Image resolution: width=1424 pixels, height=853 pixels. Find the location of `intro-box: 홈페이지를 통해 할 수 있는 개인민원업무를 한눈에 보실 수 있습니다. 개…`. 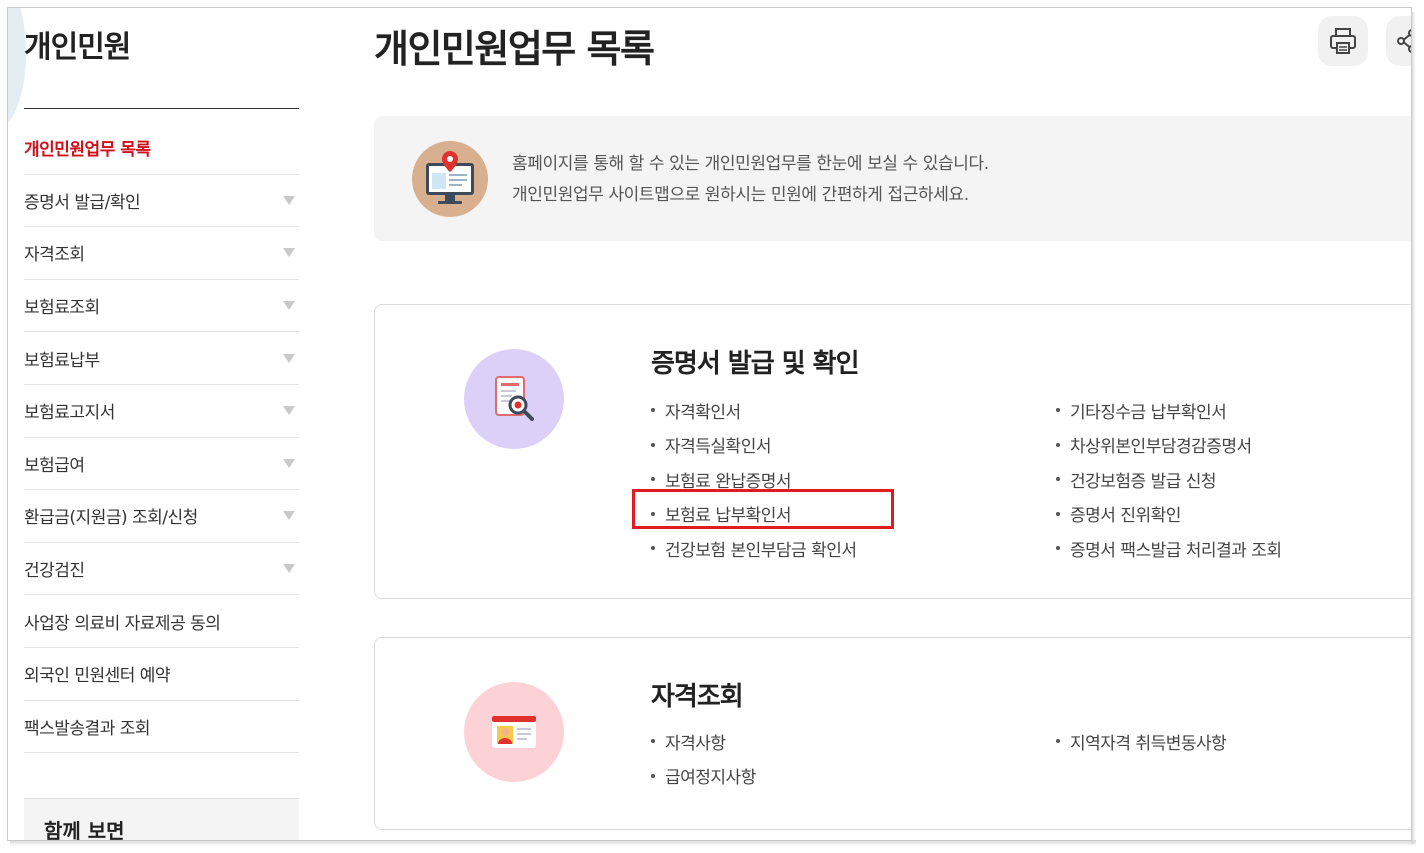

intro-box: 홈페이지를 통해 할 수 있는 개인민원업무를 한눈에 보실 수 있습니다. 개… is located at coordinates (892, 178).